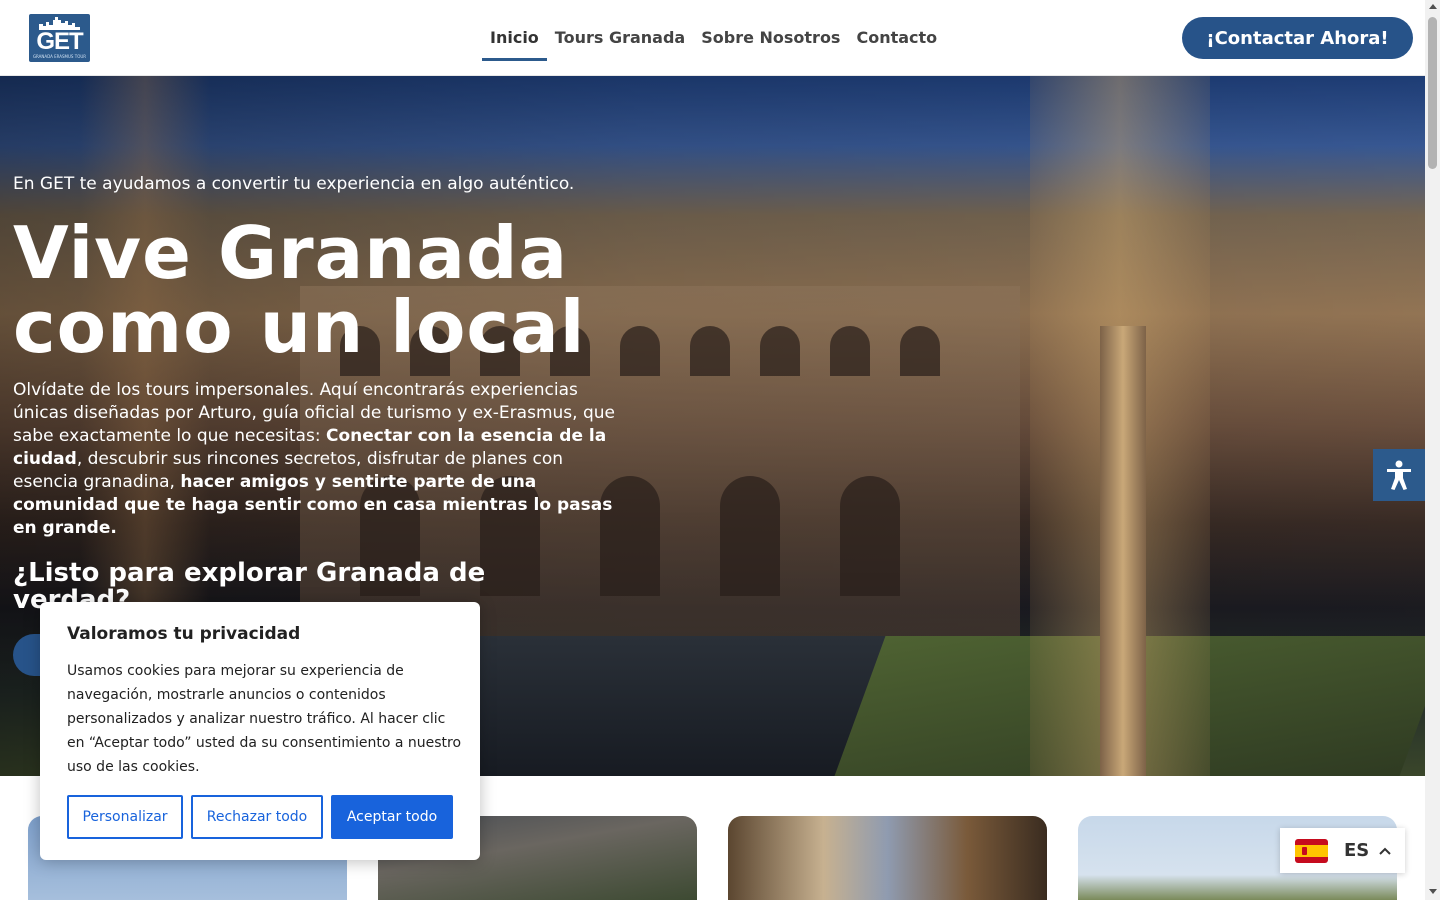 Image resolution: width=1440 pixels, height=900 pixels. Describe the element at coordinates (299, 327) in the screenshot. I see `hero-title-line-2: como un local` at that location.